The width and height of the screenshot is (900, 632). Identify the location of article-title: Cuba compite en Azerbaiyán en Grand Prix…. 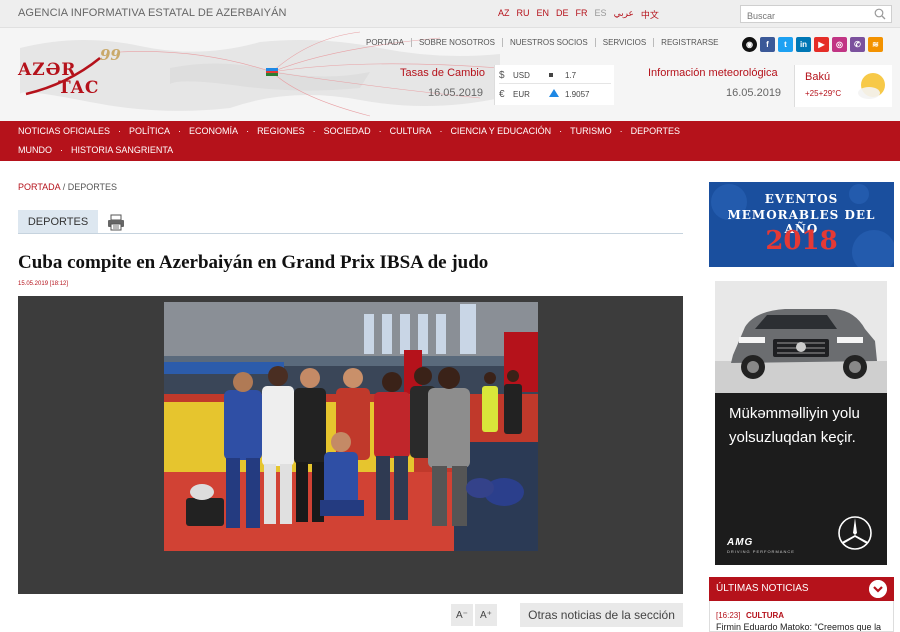
(253, 262).